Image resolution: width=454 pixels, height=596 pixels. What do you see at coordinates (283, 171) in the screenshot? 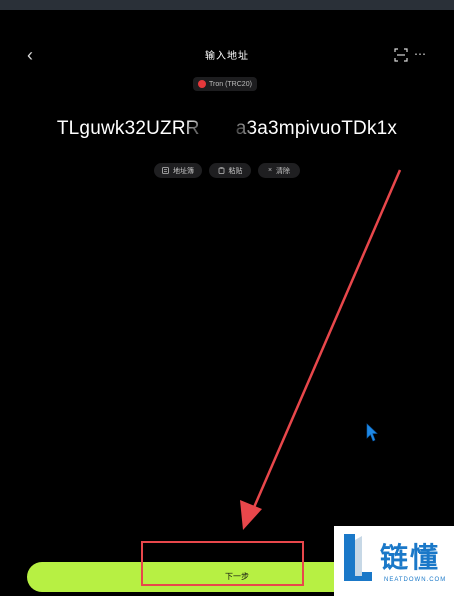
I see `clear-label: 清除` at bounding box center [283, 171].